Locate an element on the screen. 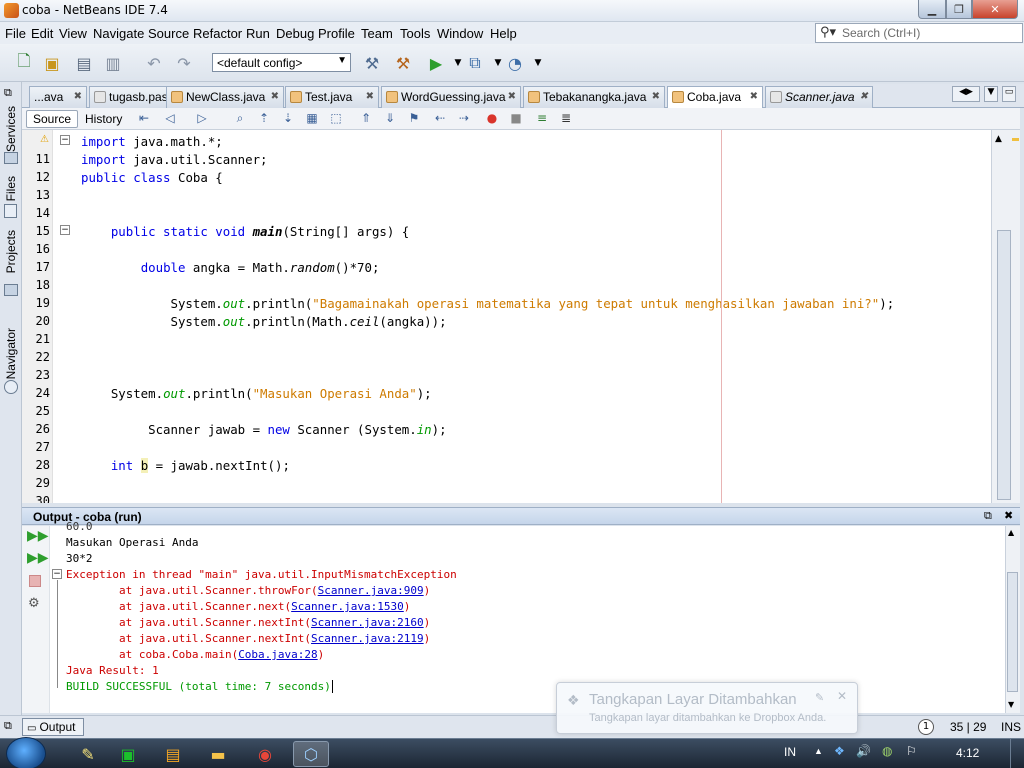 The image size is (1024, 768). chrome-task-icon: ◉ is located at coordinates (265, 754).